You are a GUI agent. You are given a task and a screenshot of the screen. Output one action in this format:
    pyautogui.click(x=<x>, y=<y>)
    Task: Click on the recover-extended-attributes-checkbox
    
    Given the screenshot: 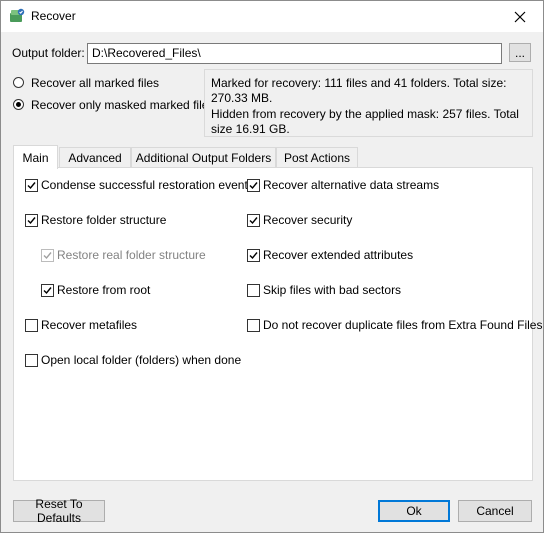 What is the action you would take?
    pyautogui.click(x=253, y=255)
    